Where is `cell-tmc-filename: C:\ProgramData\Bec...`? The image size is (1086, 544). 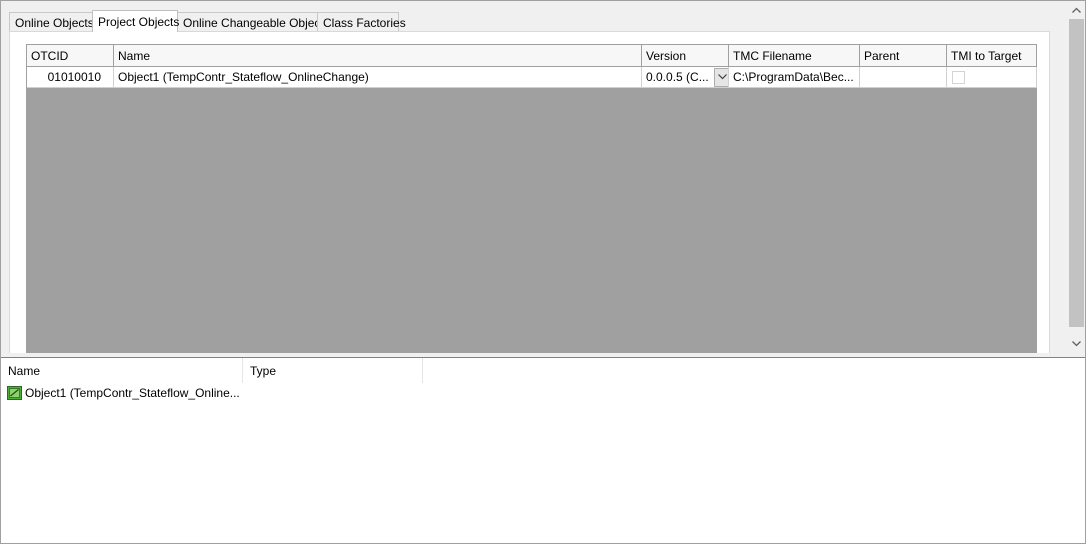 cell-tmc-filename: C:\ProgramData\Bec... is located at coordinates (794, 77).